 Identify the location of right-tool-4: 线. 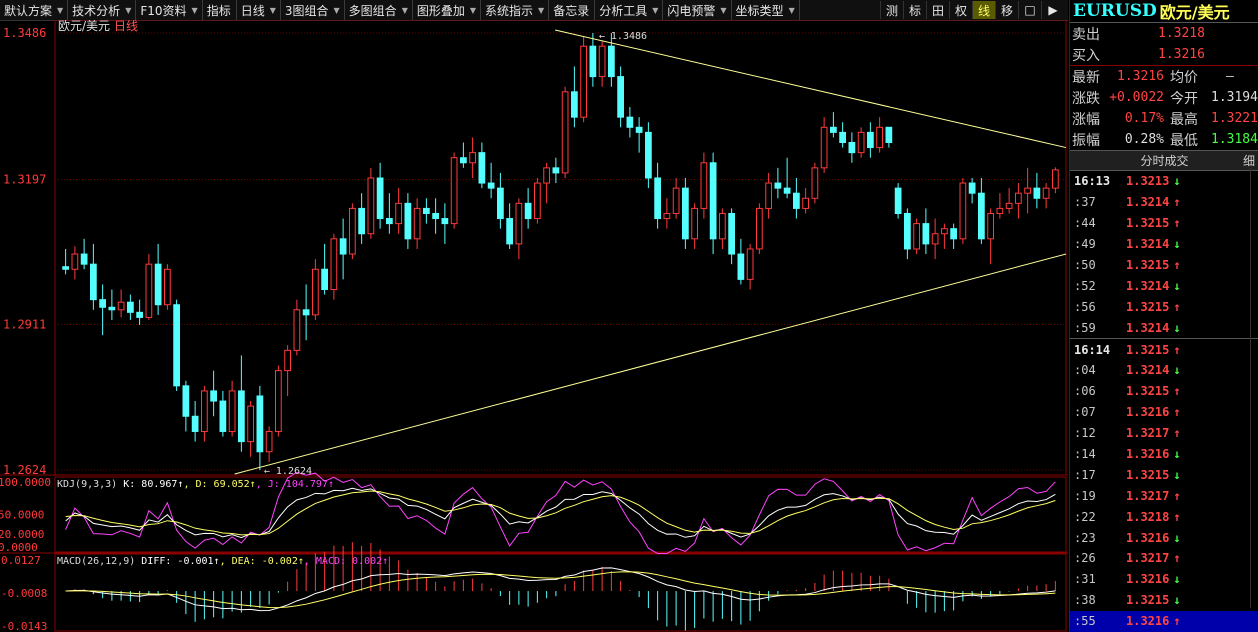
(983, 10).